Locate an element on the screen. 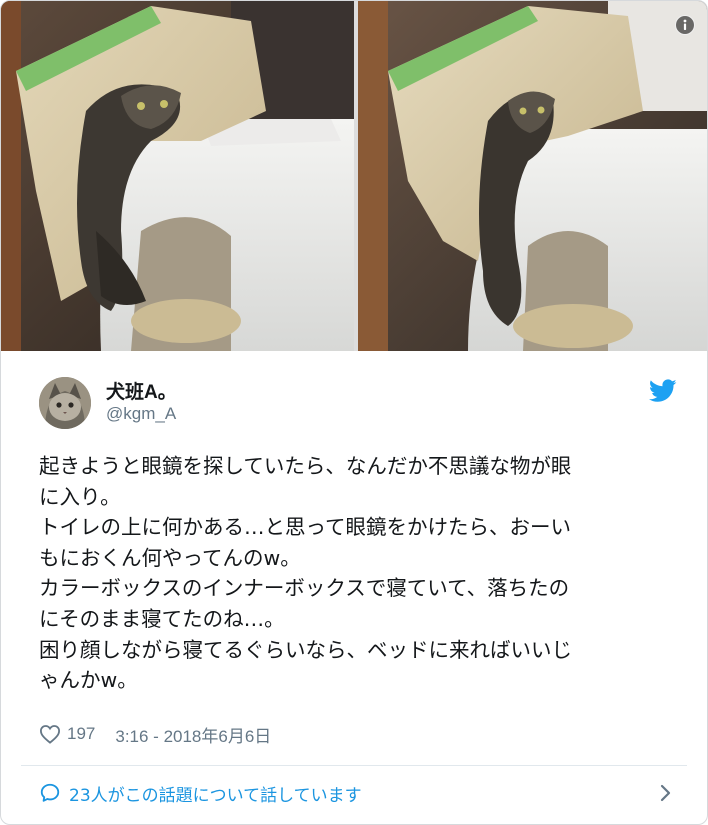 This screenshot has width=708, height=825. twitter-bird-icon is located at coordinates (663, 391).